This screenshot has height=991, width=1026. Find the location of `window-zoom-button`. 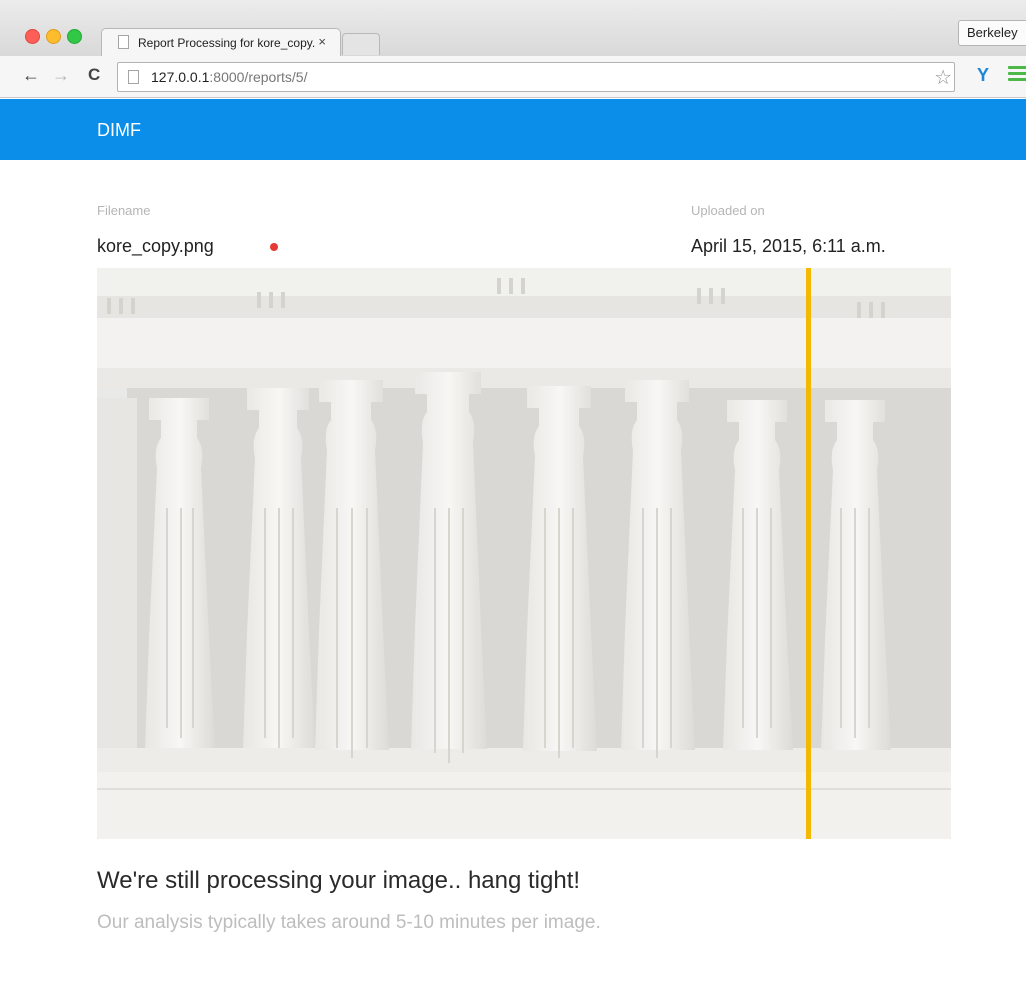

window-zoom-button is located at coordinates (74, 36).